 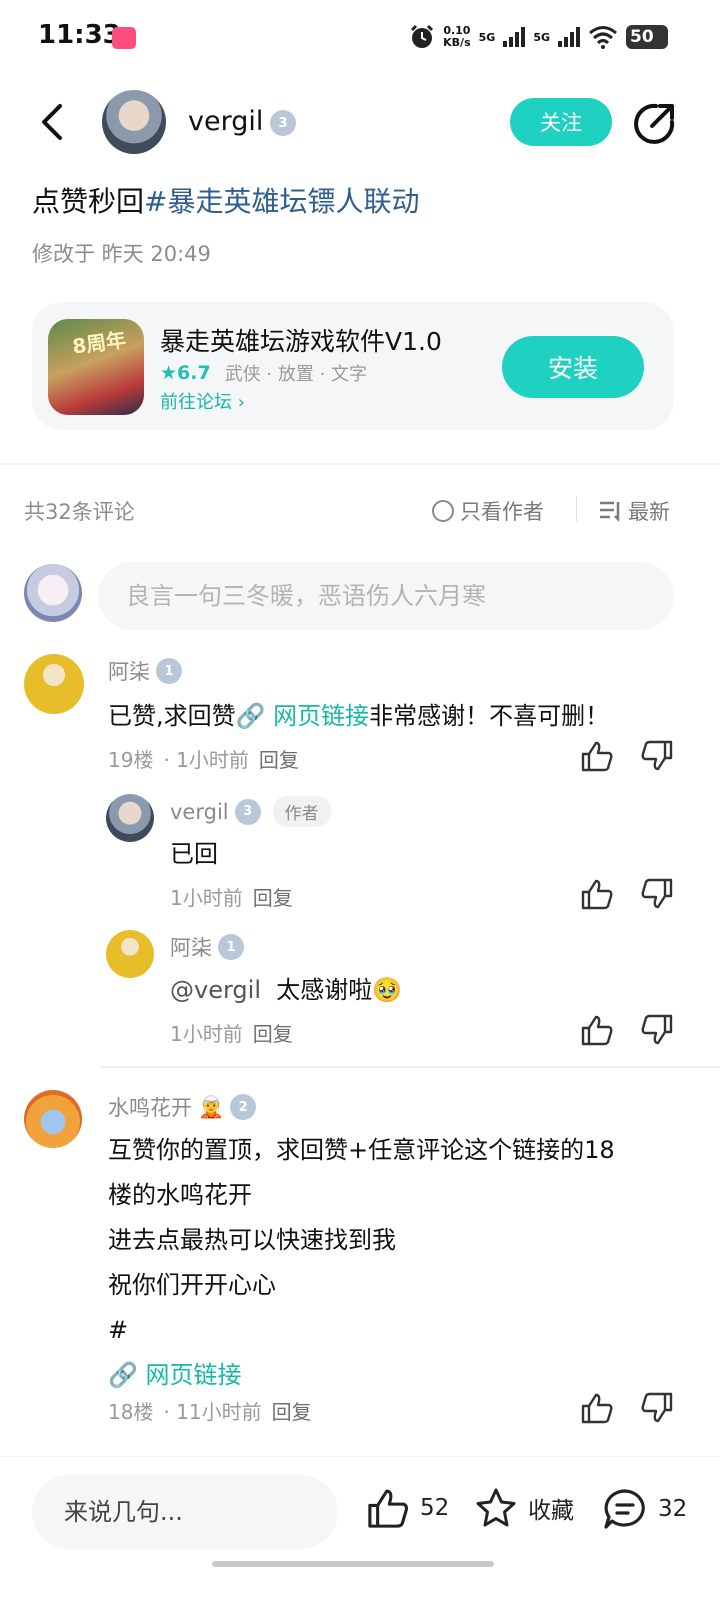 What do you see at coordinates (243, 1107) in the screenshot?
I see `level-badge: 2` at bounding box center [243, 1107].